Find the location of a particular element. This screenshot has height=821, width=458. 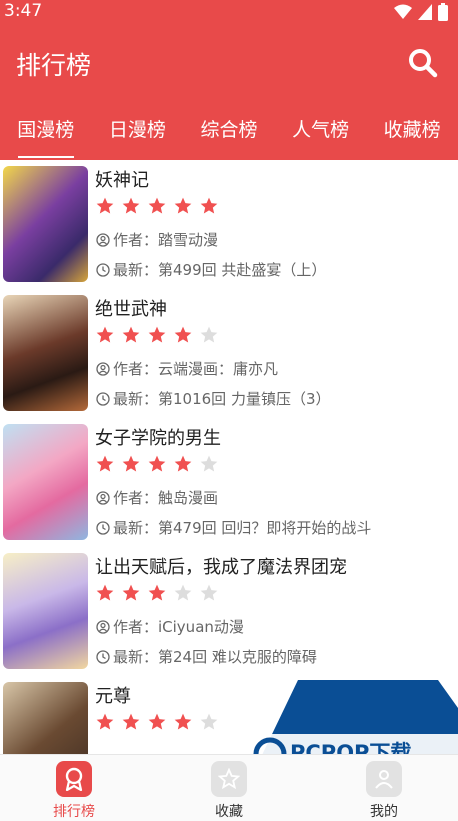

status-bar: 3:47 is located at coordinates (229, 12).